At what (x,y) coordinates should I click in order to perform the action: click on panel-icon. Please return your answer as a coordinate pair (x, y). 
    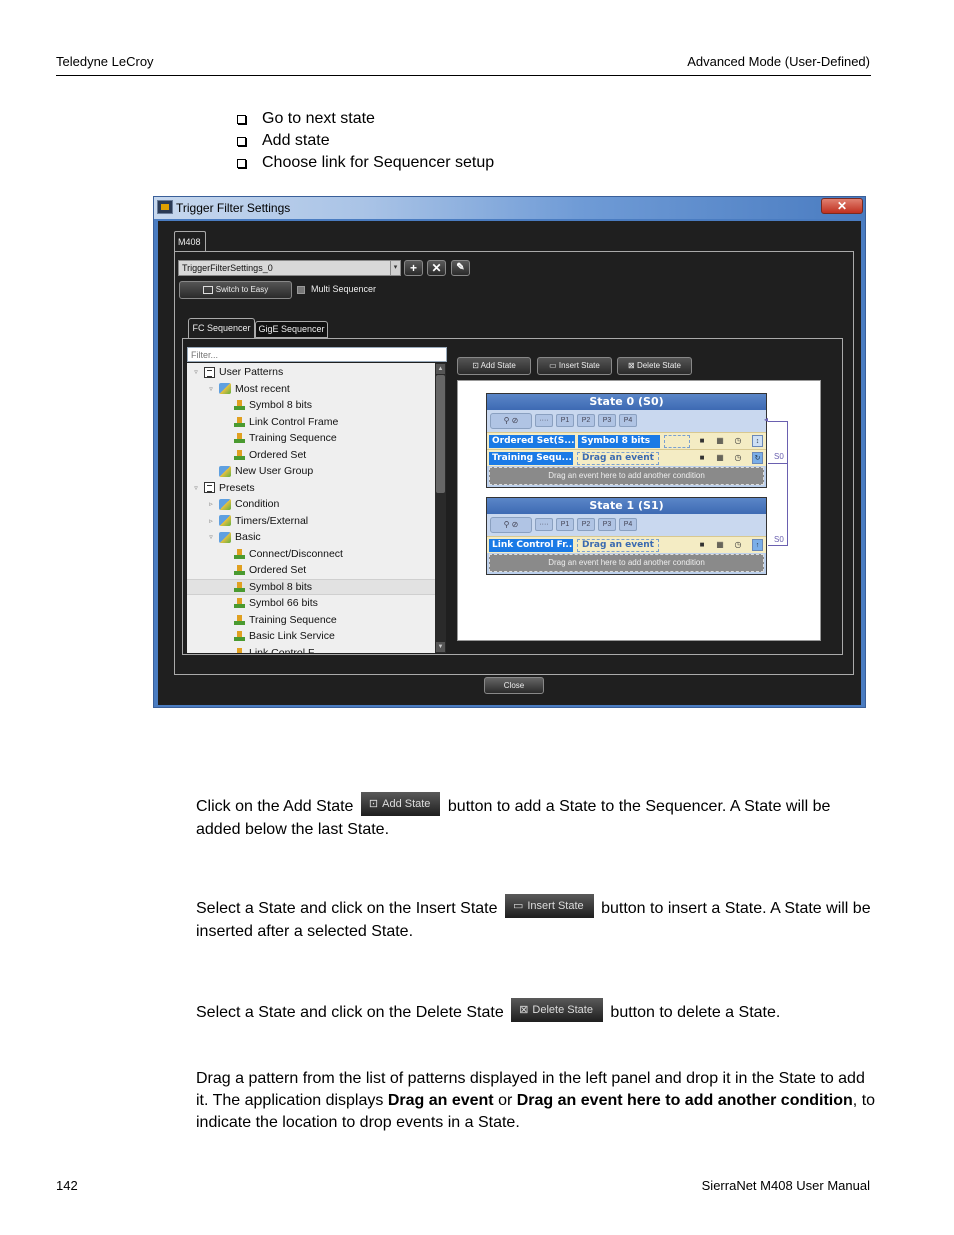
    Looking at the image, I should click on (207, 289).